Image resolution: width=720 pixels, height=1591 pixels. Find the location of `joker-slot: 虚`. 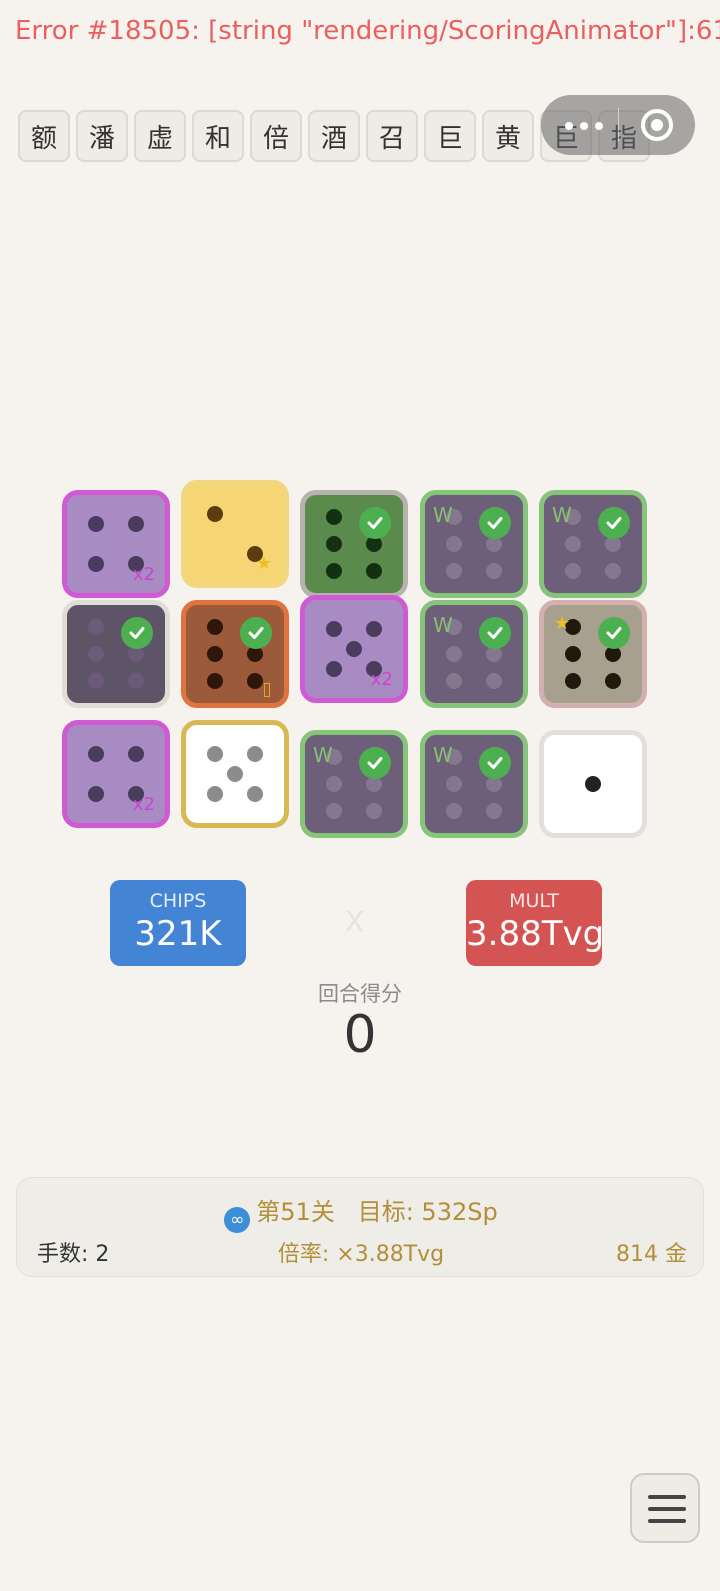

joker-slot: 虚 is located at coordinates (160, 136).